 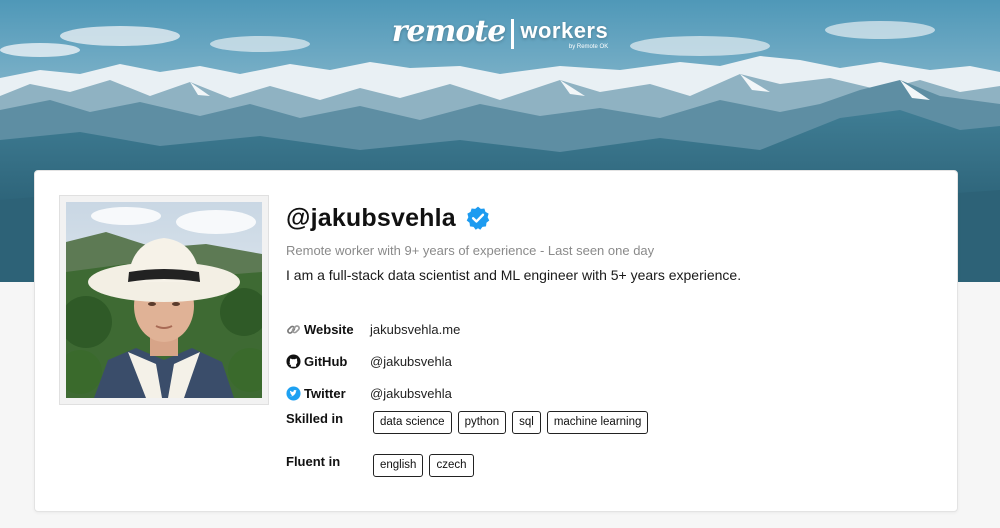 What do you see at coordinates (371, 217) in the screenshot?
I see `profile-handle: @jakubsvehla` at bounding box center [371, 217].